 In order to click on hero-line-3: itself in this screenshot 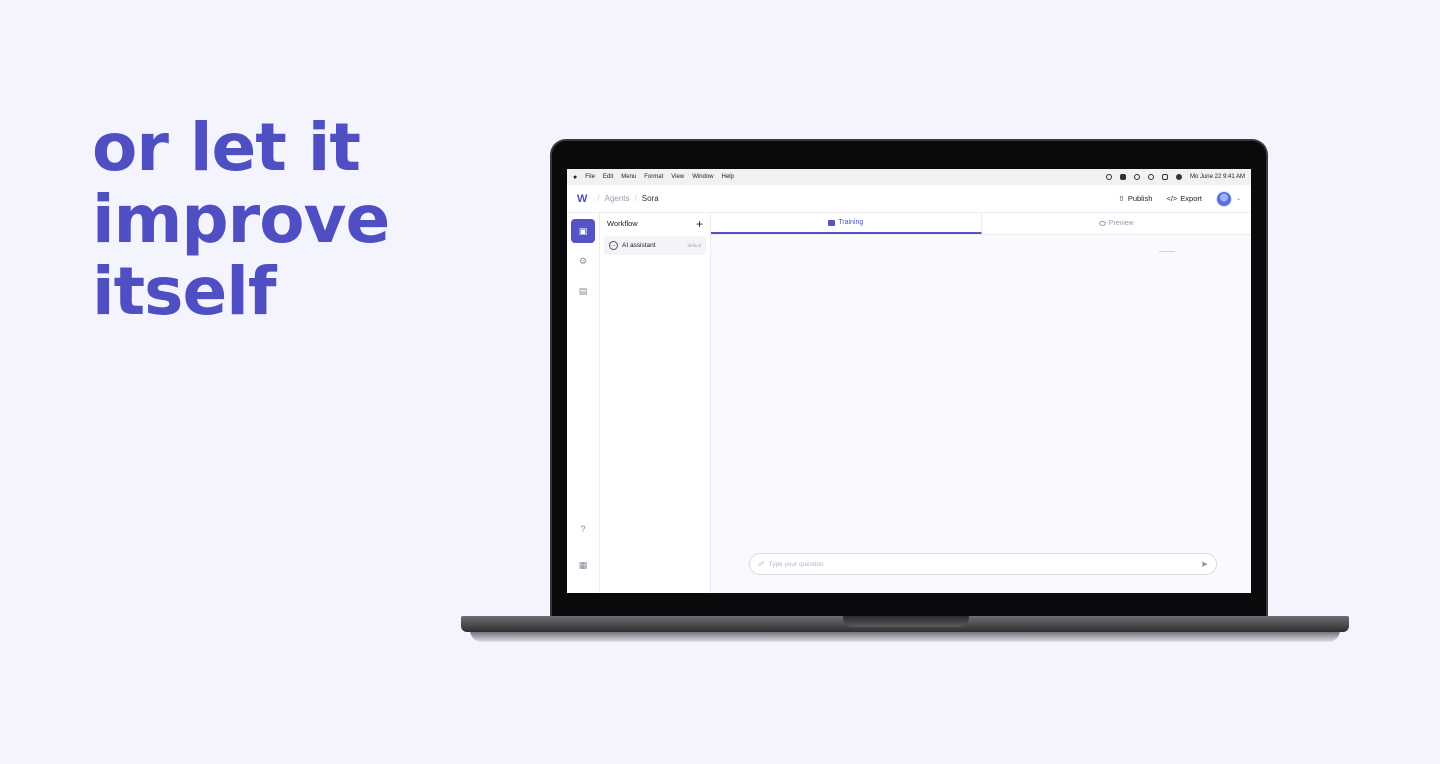, I will do `click(184, 291)`.